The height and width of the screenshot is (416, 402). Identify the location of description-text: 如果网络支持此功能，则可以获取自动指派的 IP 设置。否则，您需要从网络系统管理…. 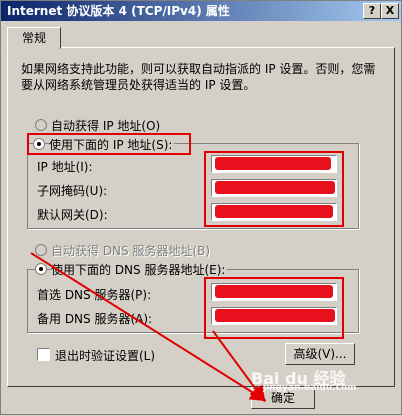
(198, 77).